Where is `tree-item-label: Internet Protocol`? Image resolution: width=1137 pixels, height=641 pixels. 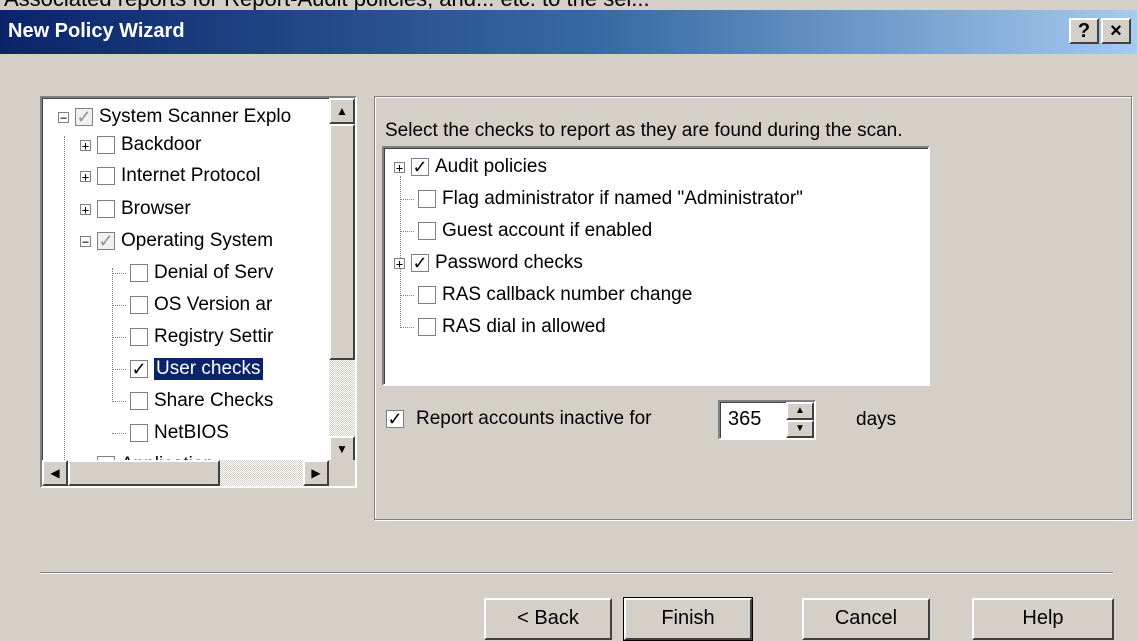 tree-item-label: Internet Protocol is located at coordinates (191, 175).